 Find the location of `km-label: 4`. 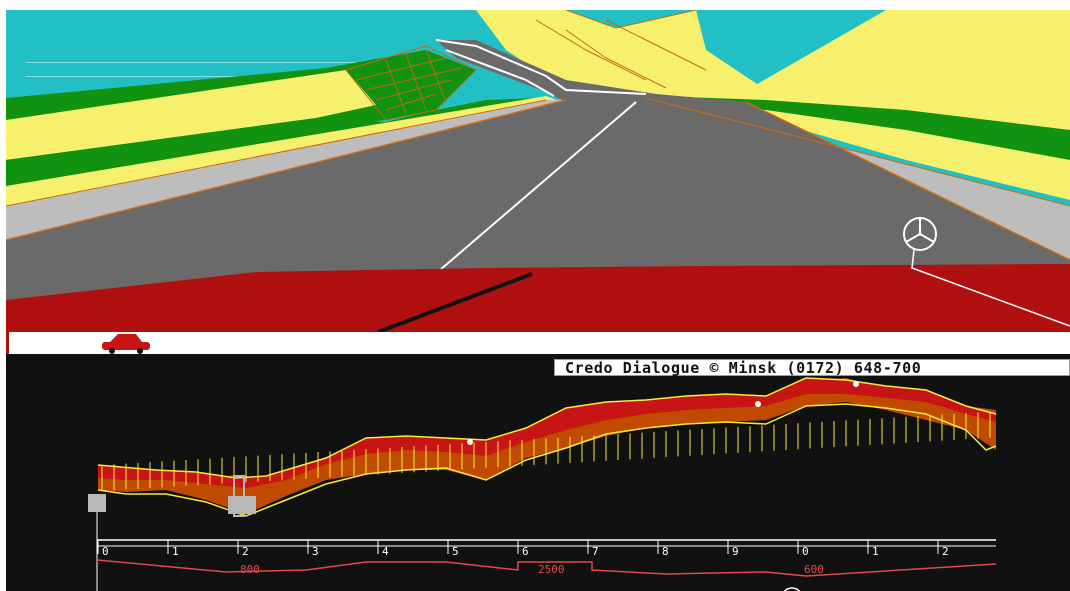

km-label: 4 is located at coordinates (385, 551).